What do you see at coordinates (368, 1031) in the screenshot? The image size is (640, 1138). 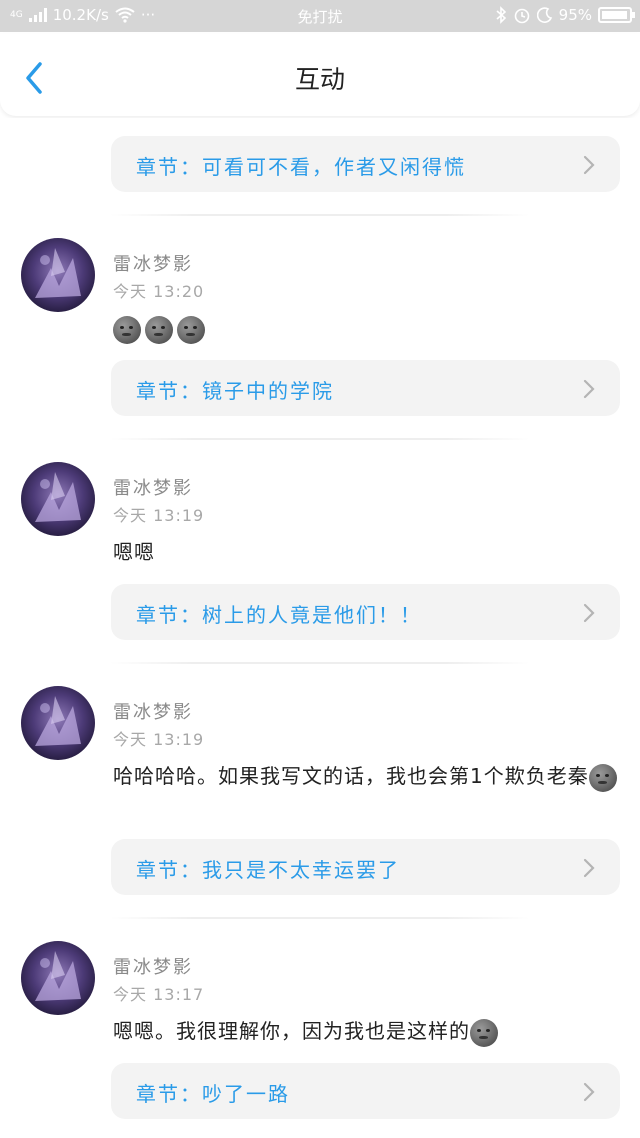 I see `comment-text: 嗯嗯。我很理解你，因为我也是这样的` at bounding box center [368, 1031].